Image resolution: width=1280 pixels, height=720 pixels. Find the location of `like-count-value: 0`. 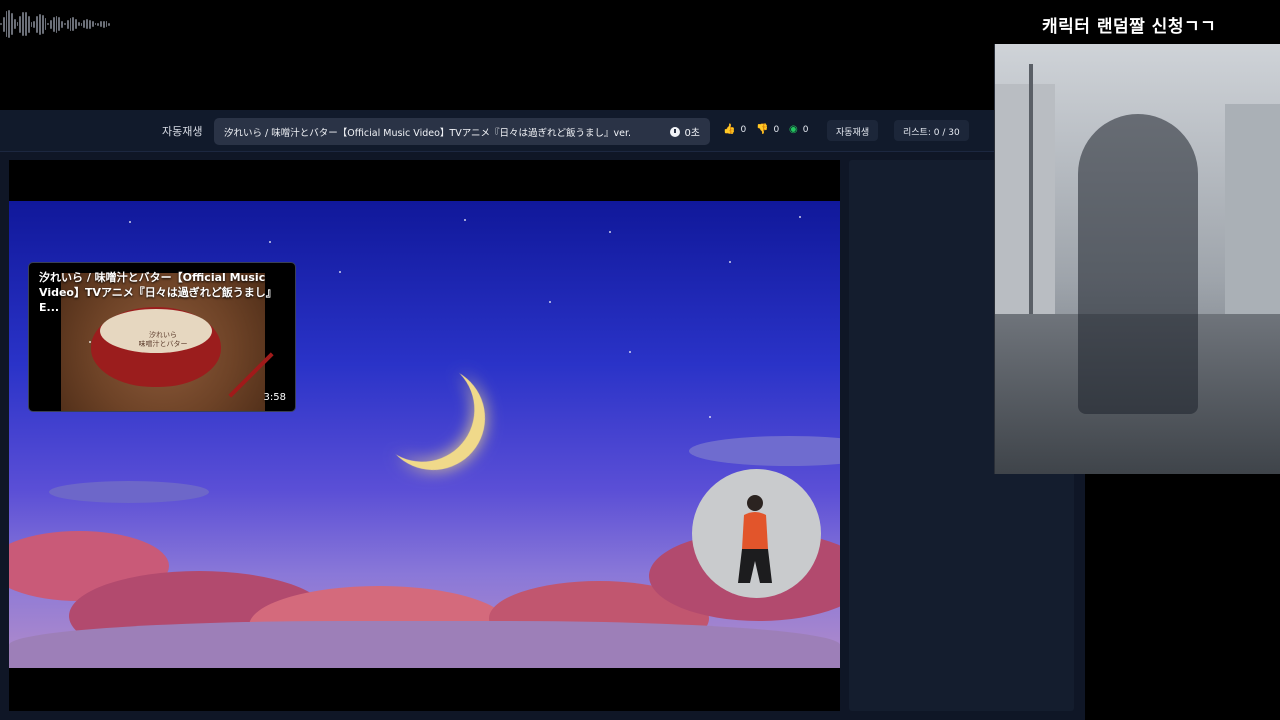

like-count-value: 0 is located at coordinates (743, 129).